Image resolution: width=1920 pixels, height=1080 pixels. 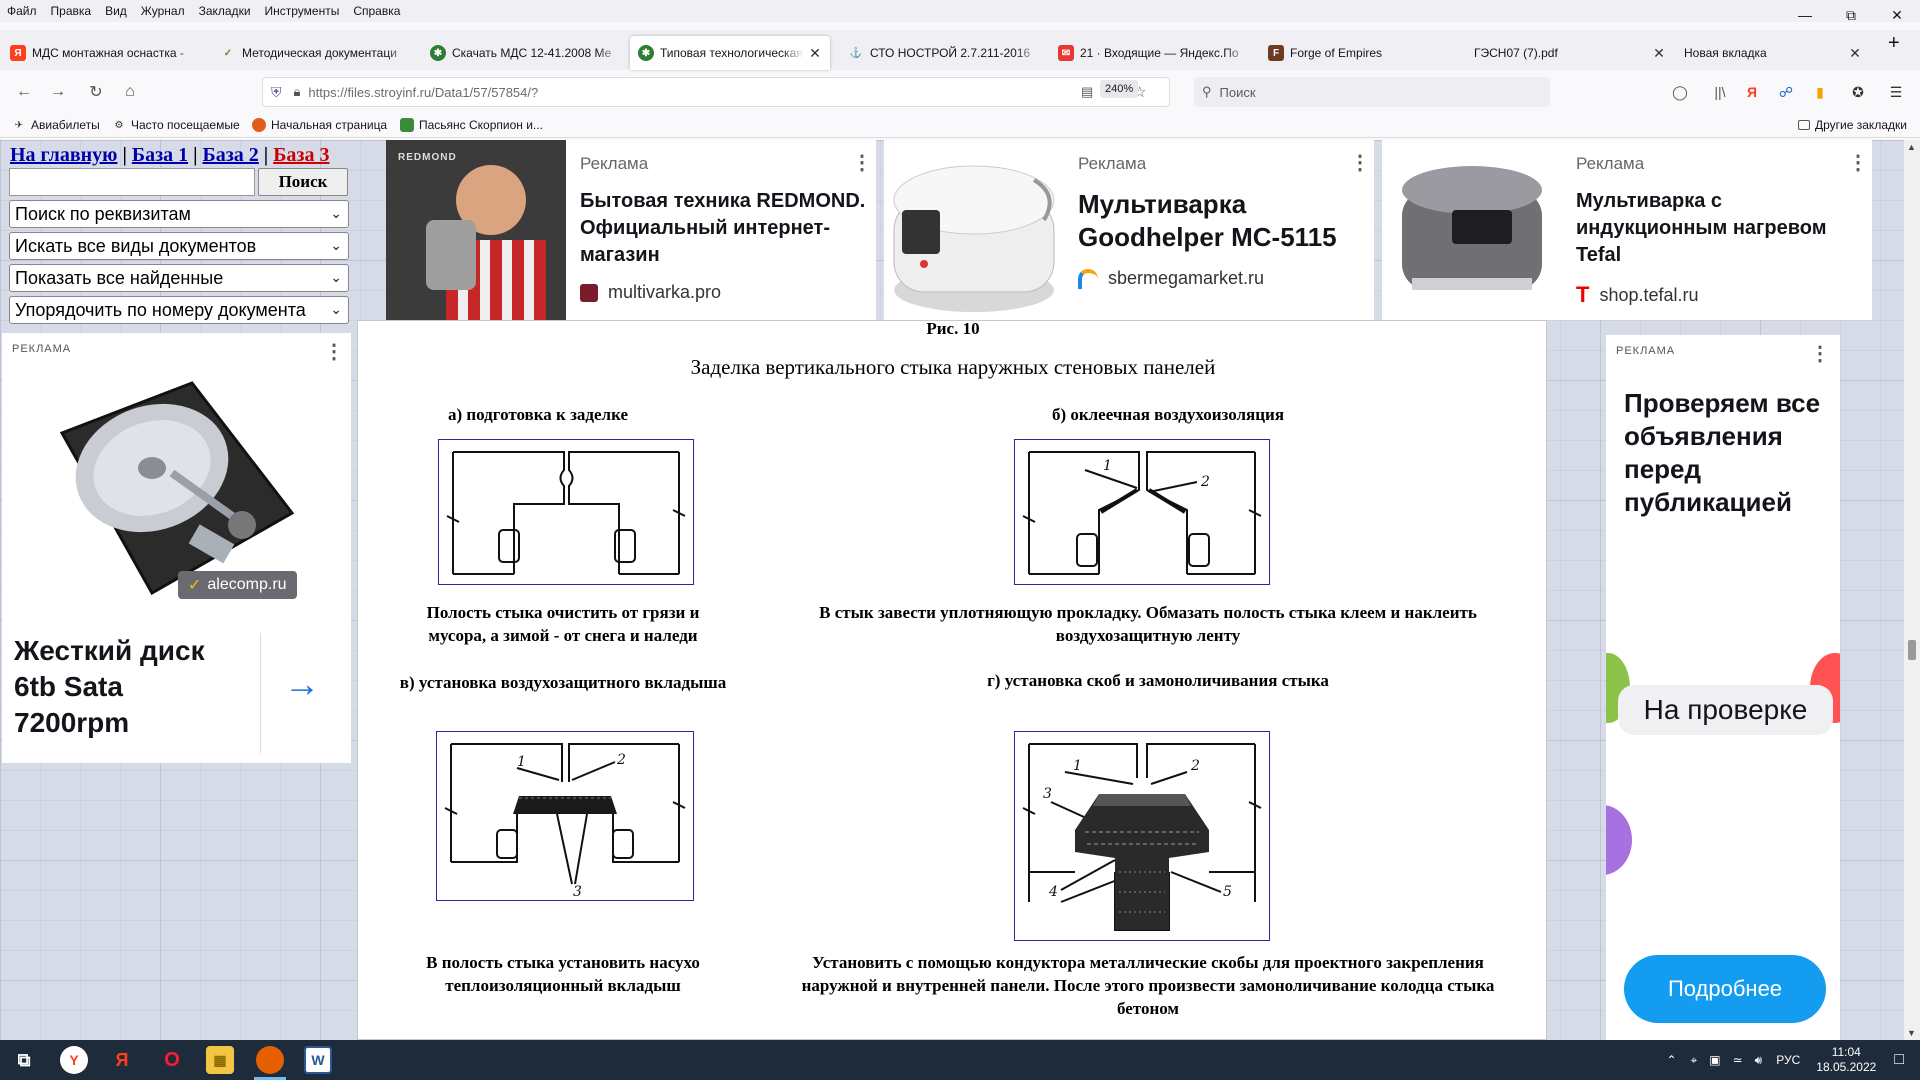 I want to click on firefox-icon, so click(x=270, y=1060).